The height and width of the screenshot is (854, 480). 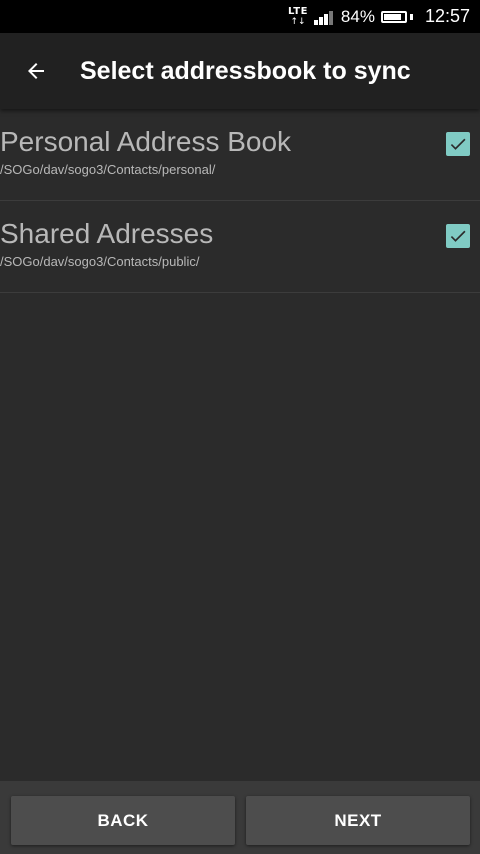 What do you see at coordinates (447, 16) in the screenshot?
I see `clock: 12:57` at bounding box center [447, 16].